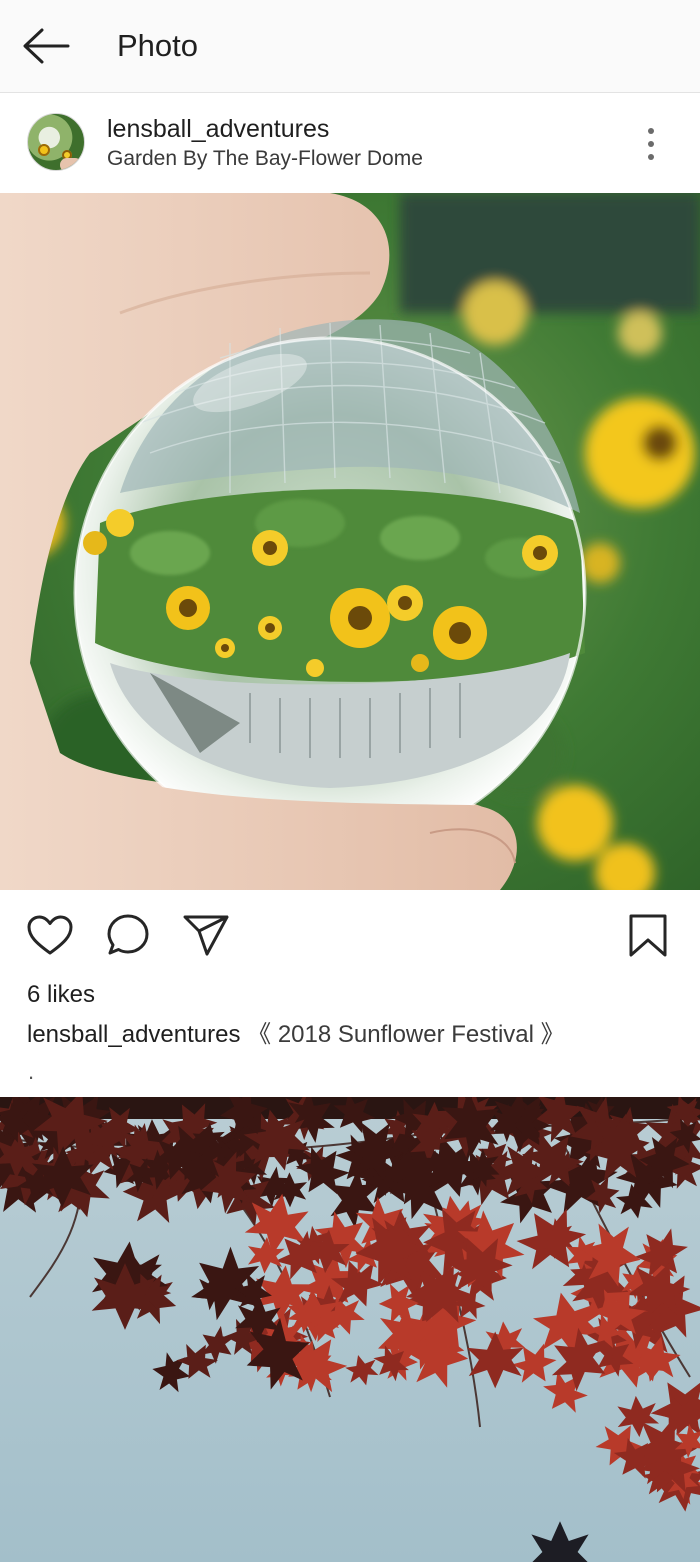 Image resolution: width=700 pixels, height=1562 pixels. What do you see at coordinates (218, 129) in the screenshot?
I see `post-username: lensball_adventures` at bounding box center [218, 129].